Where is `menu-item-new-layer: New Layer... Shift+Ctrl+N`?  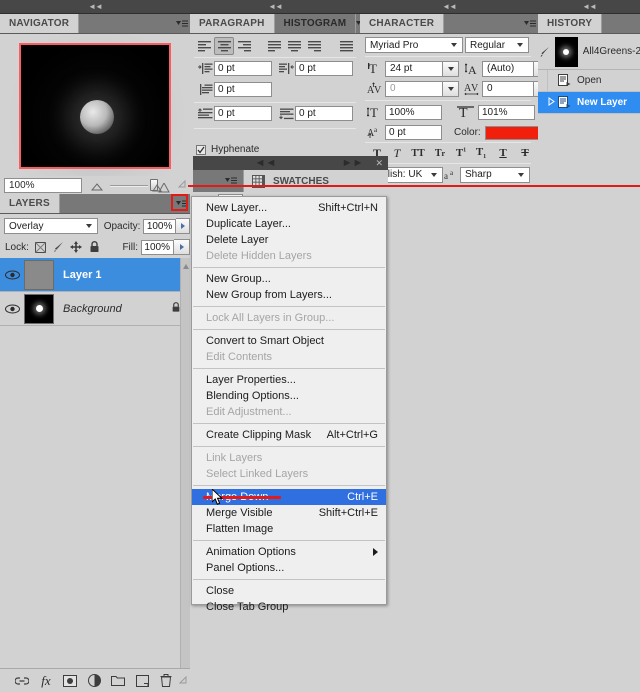
menu-item-new-layer: New Layer... Shift+Ctrl+N is located at coordinates (289, 208).